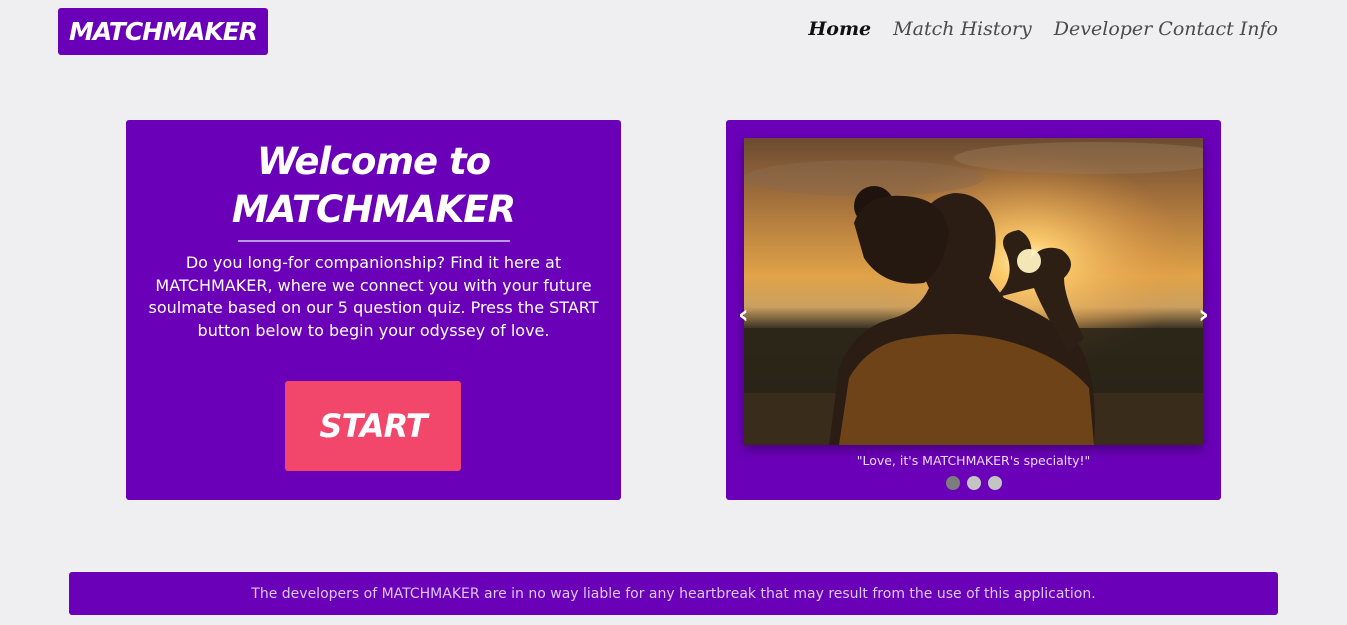  What do you see at coordinates (163, 31) in the screenshot?
I see `logo: MATCHMAKER` at bounding box center [163, 31].